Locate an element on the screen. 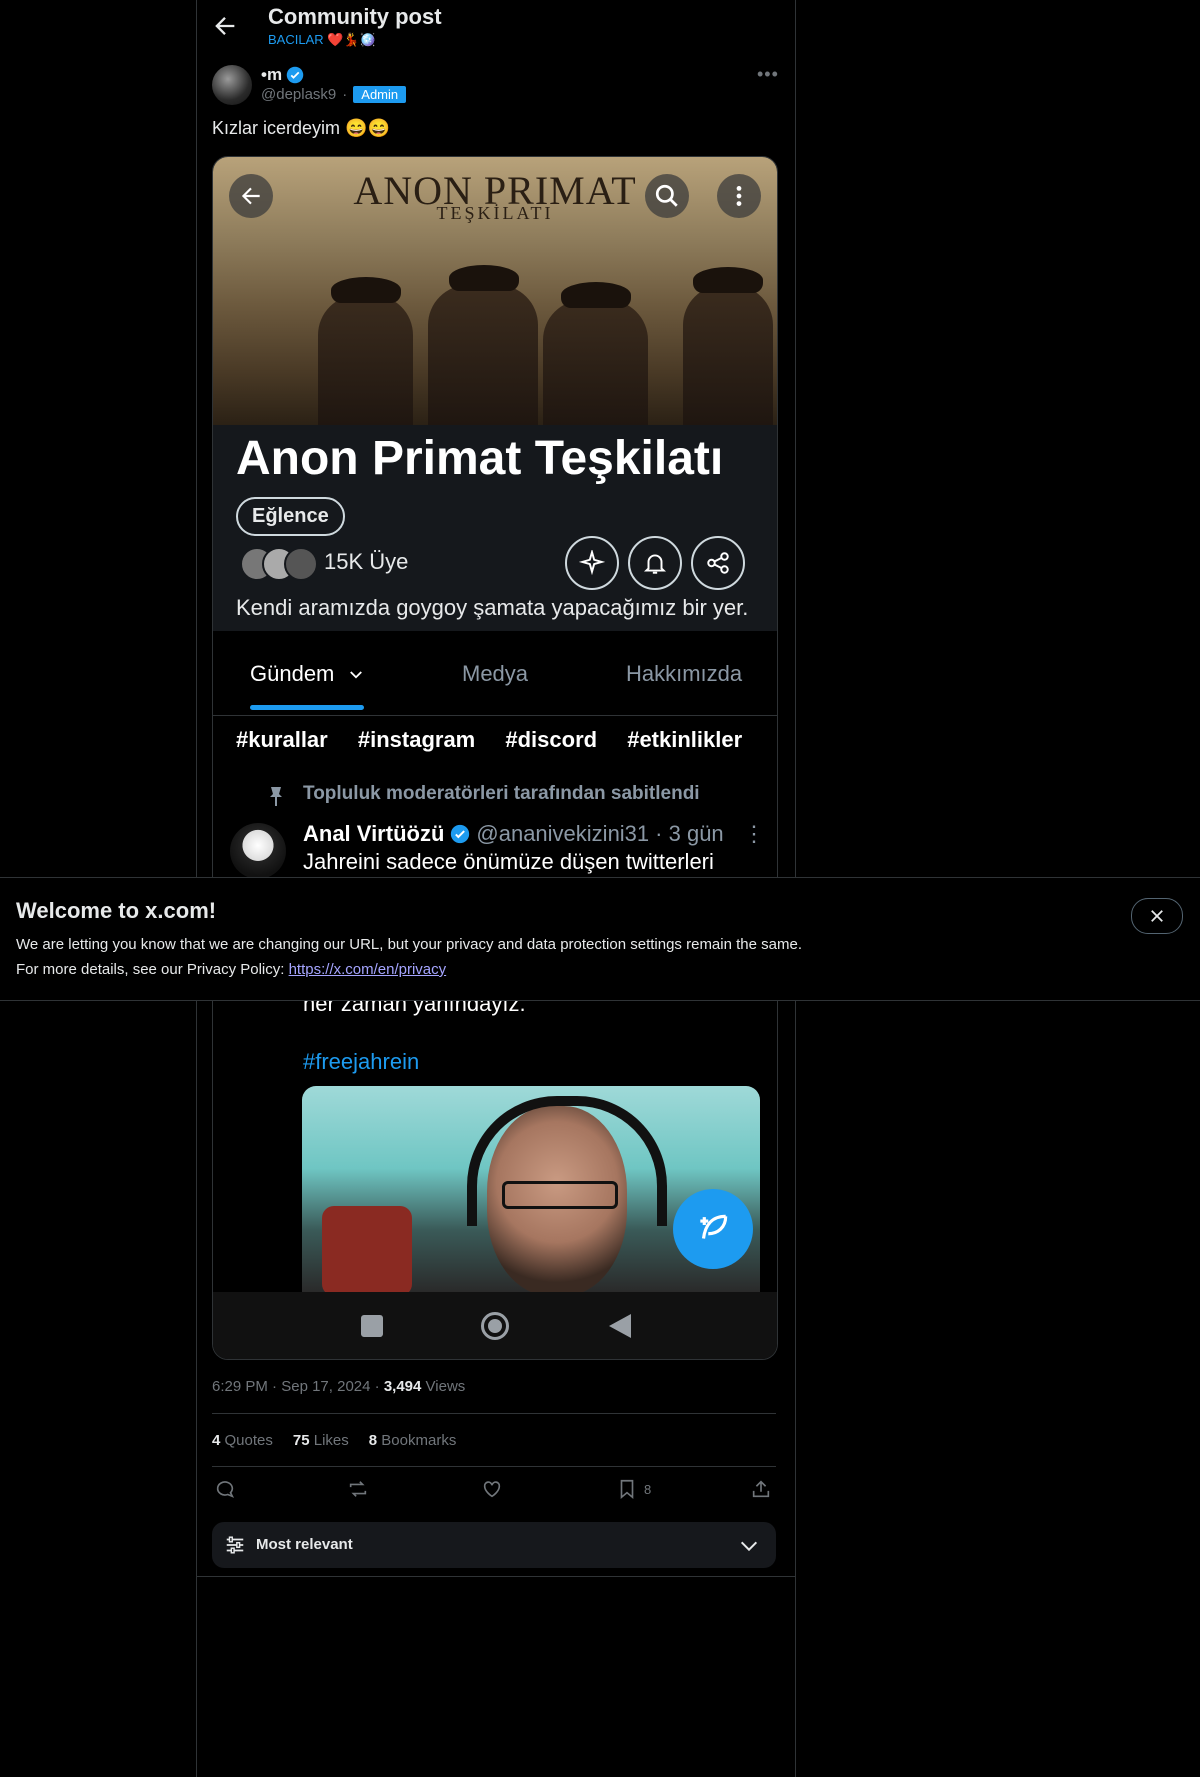 This screenshot has height=1777, width=1200. author-name: •m is located at coordinates (271, 75).